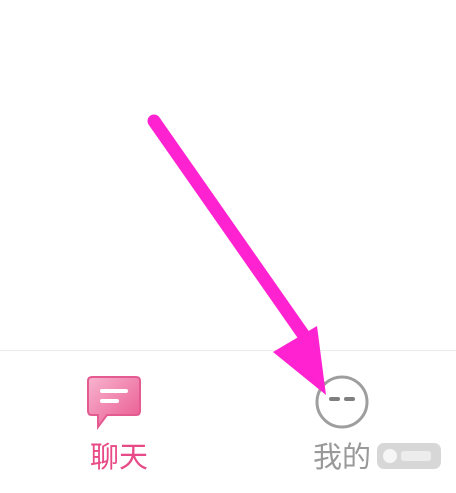  What do you see at coordinates (409, 456) in the screenshot?
I see `watermark-logo` at bounding box center [409, 456].